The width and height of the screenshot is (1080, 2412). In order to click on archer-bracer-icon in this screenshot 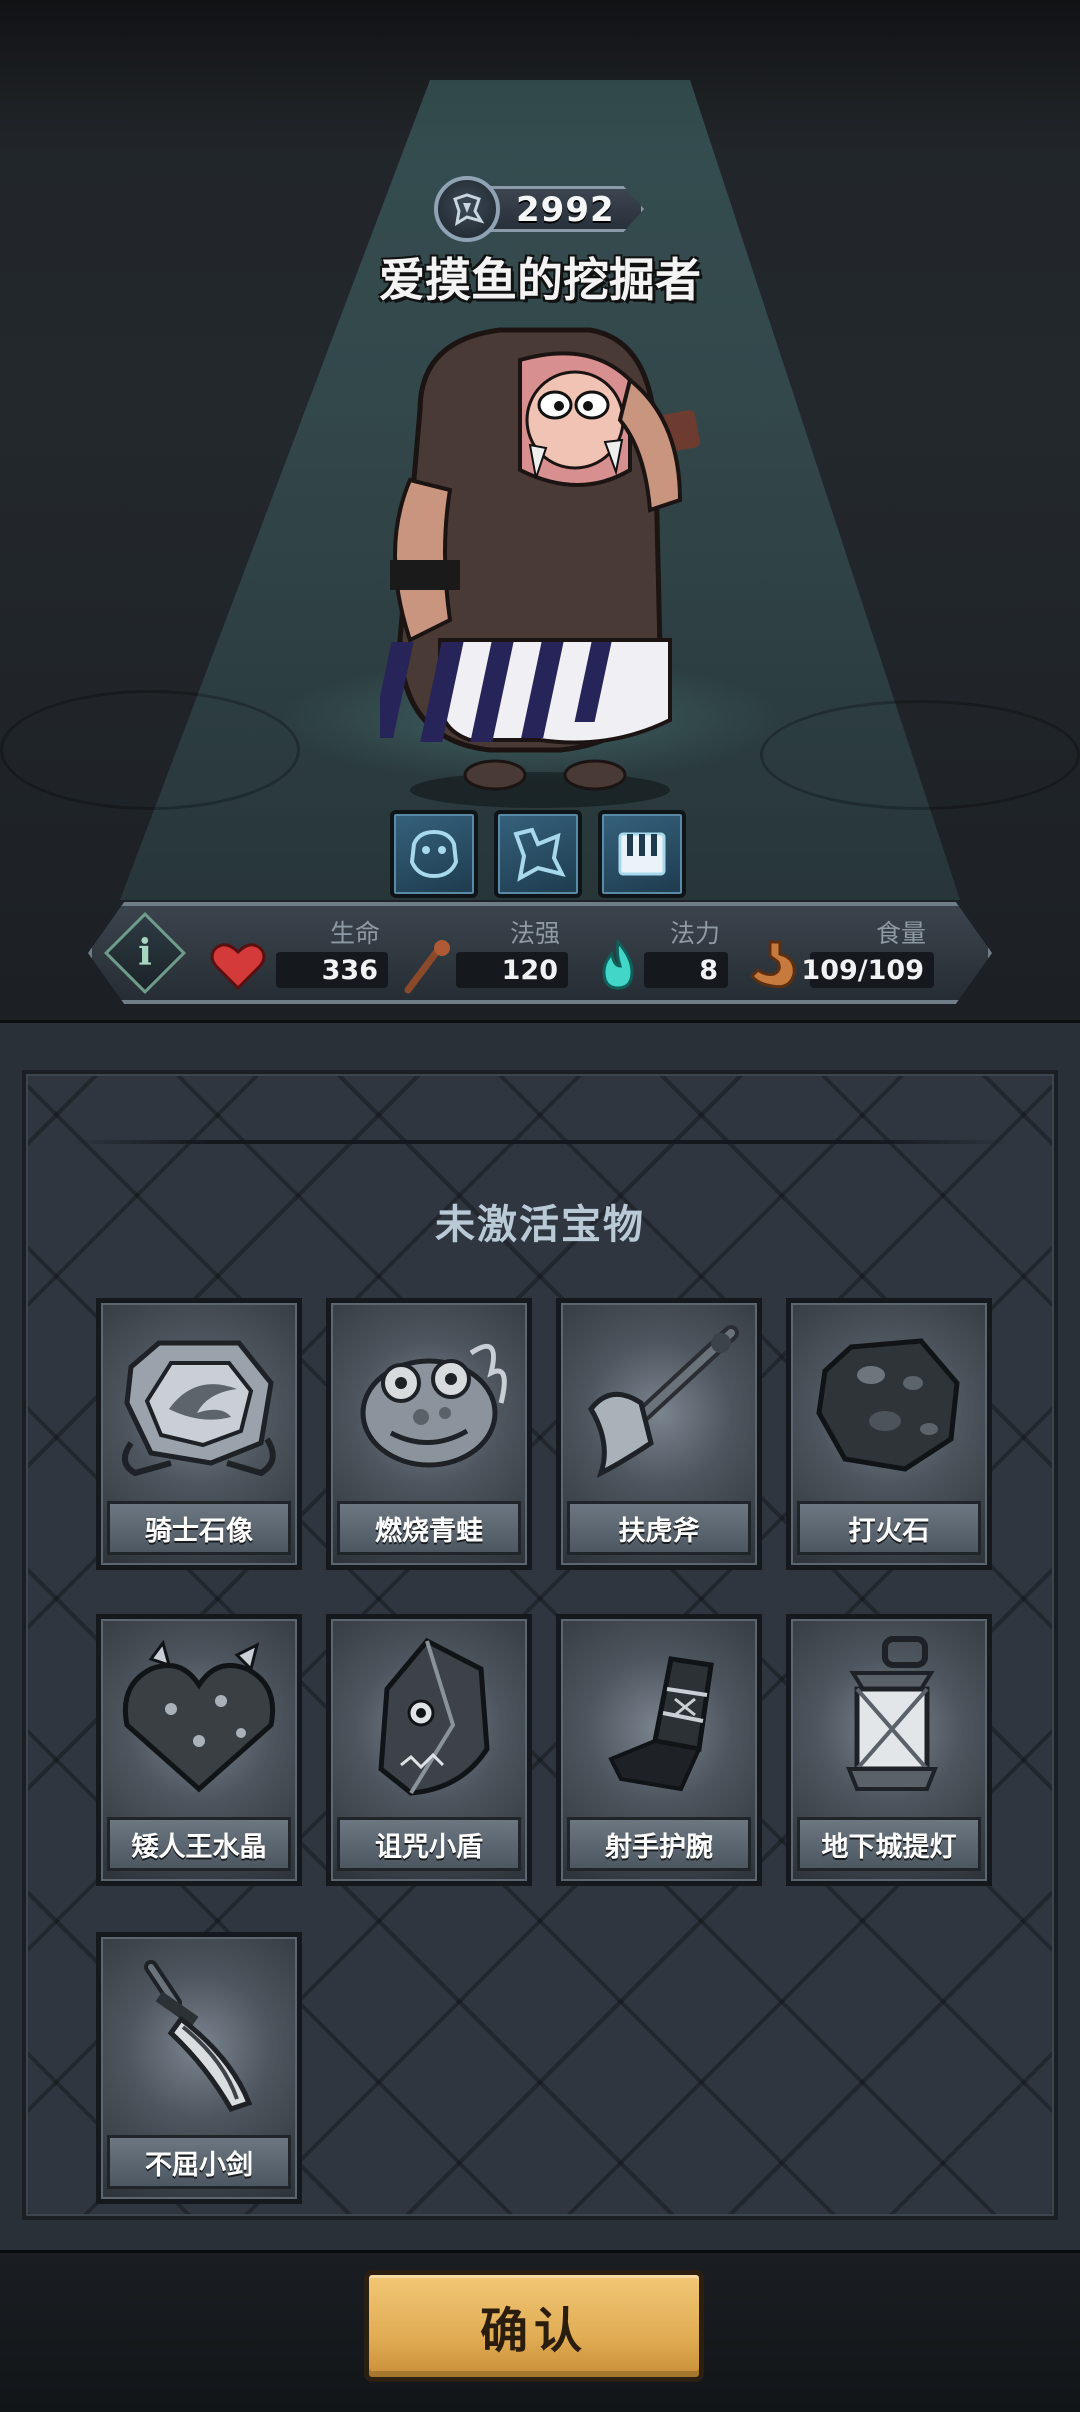, I will do `click(661, 1724)`.